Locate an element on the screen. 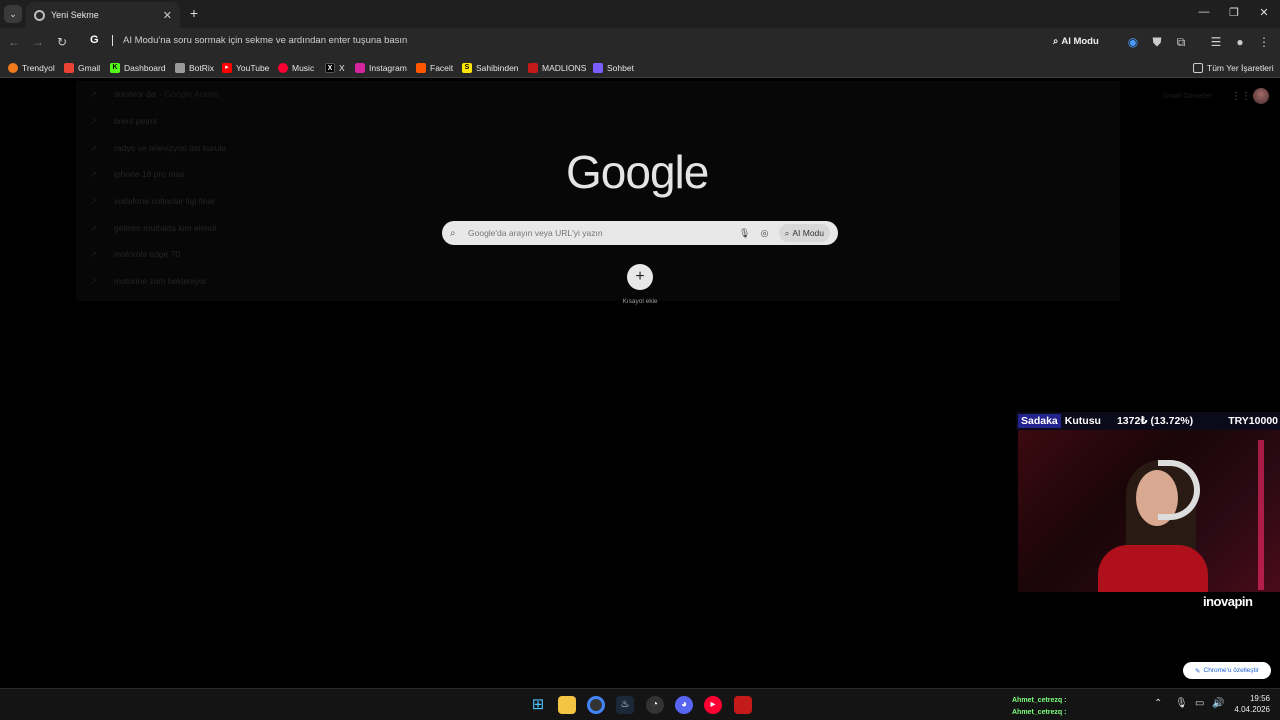  bookmark-label: YouTube is located at coordinates (253, 67).